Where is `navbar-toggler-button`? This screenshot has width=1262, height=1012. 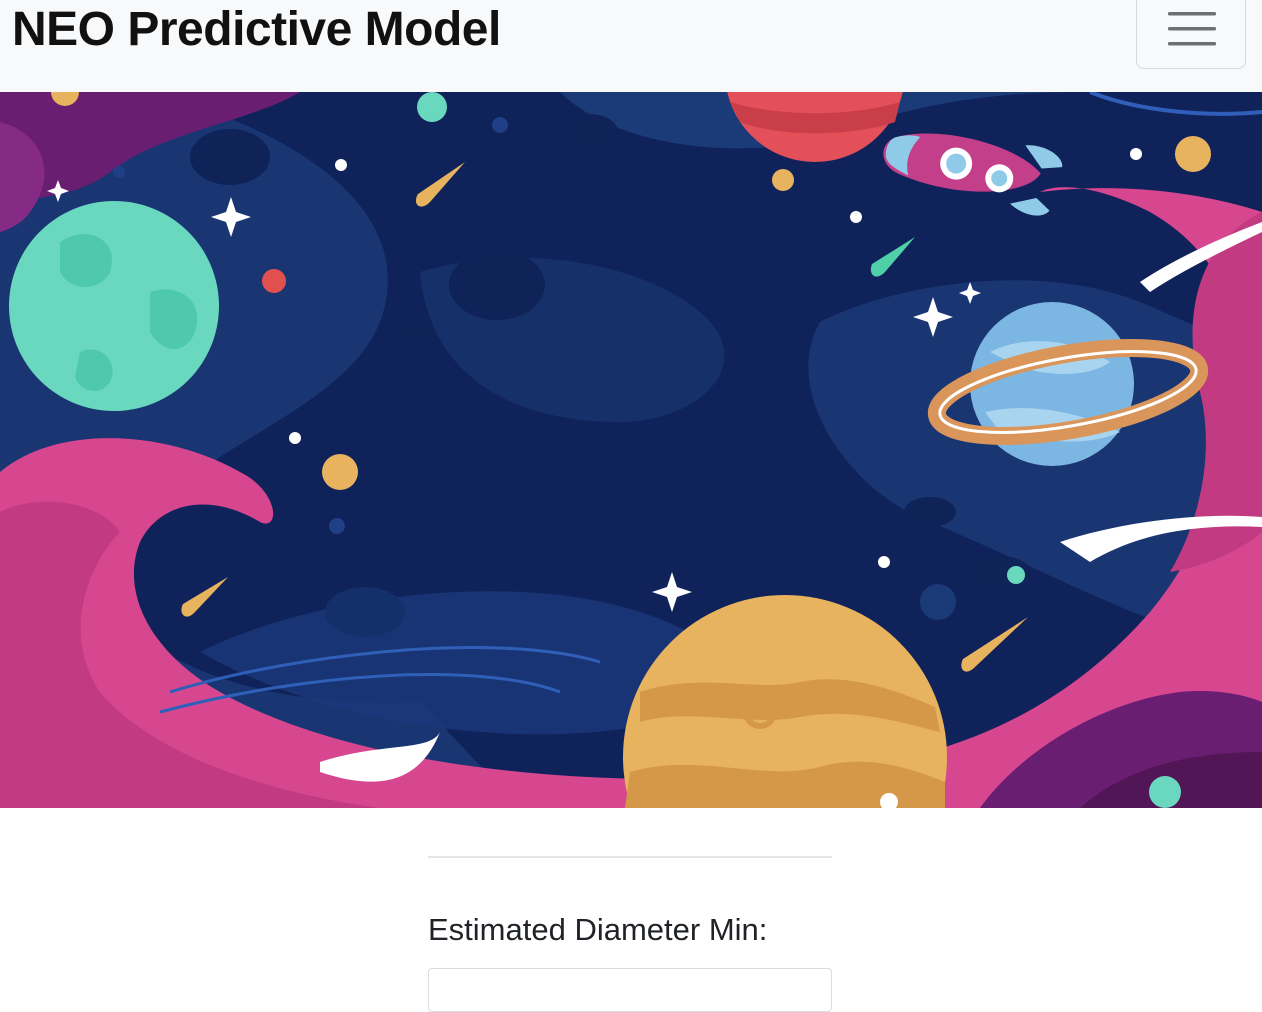 navbar-toggler-button is located at coordinates (1191, 34).